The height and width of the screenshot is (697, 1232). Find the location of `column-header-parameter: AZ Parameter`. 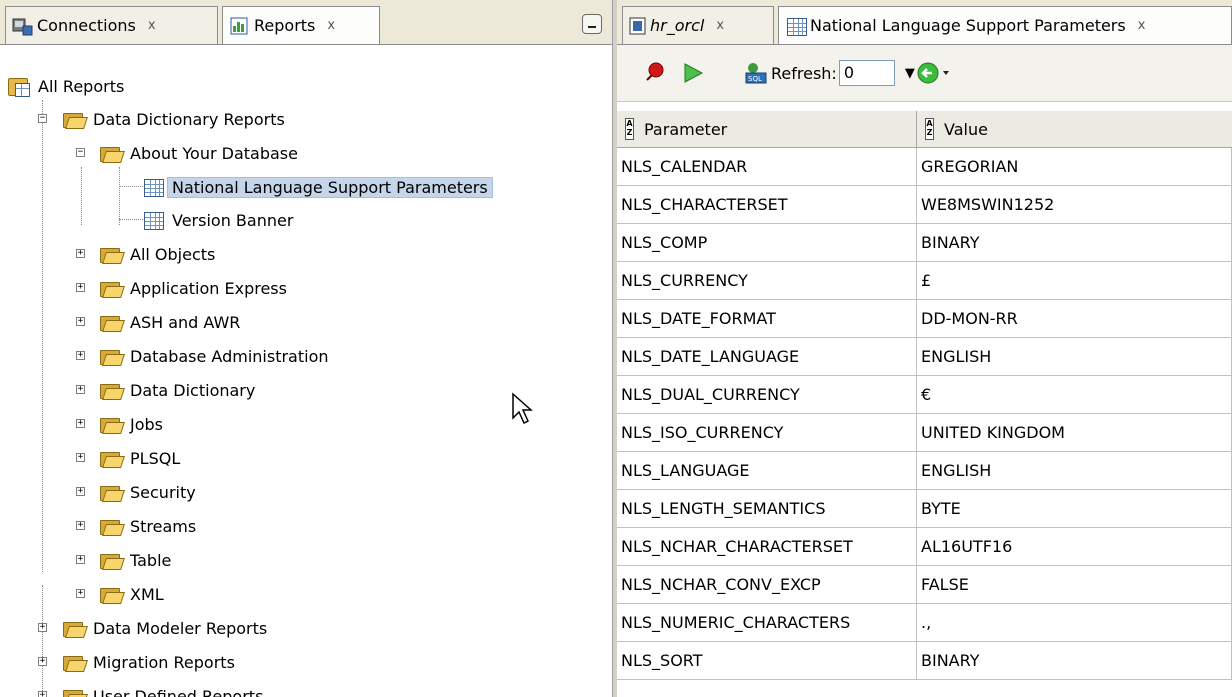

column-header-parameter: AZ Parameter is located at coordinates (767, 129).